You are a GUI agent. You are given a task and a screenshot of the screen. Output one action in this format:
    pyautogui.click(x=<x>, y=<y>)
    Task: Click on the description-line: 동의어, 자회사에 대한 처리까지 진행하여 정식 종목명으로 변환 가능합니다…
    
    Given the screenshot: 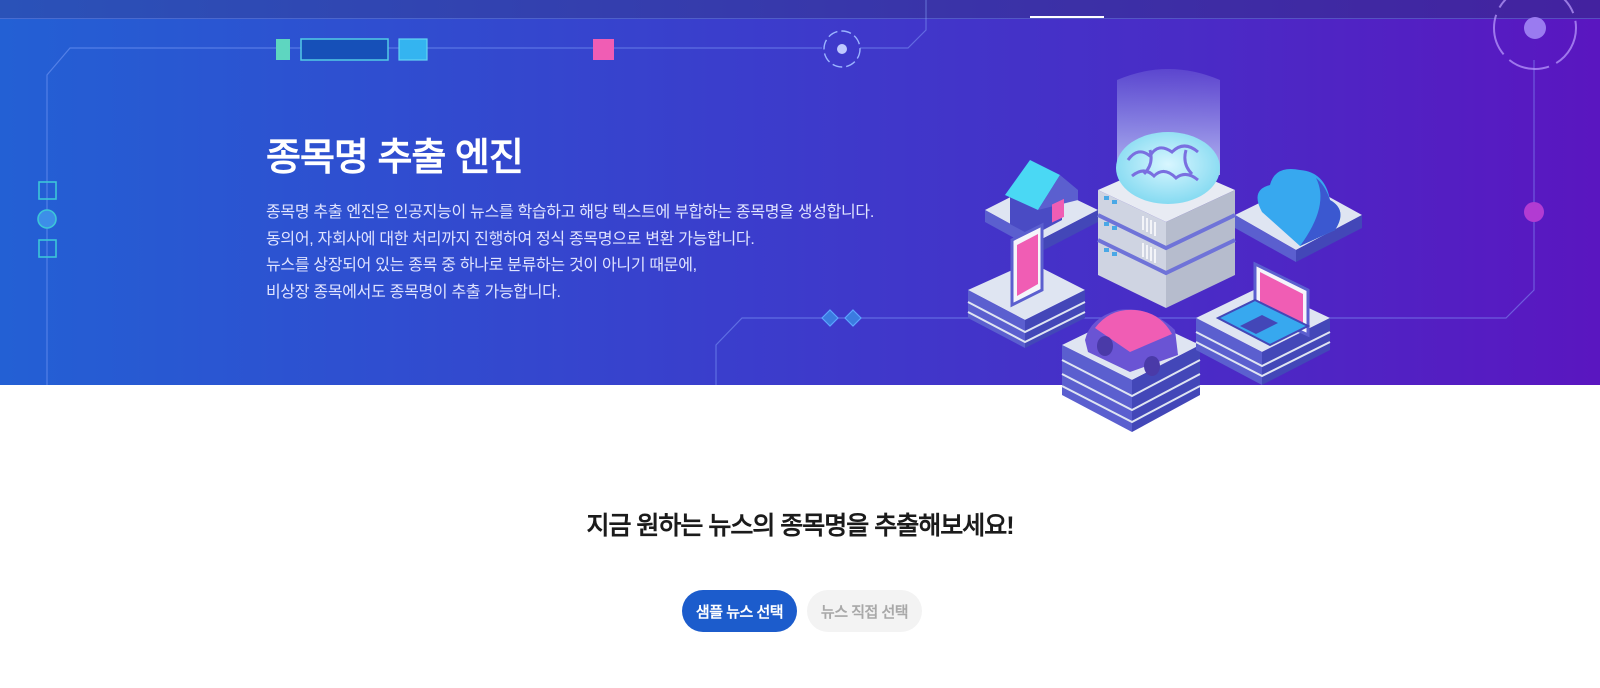 What is the action you would take?
    pyautogui.click(x=510, y=239)
    